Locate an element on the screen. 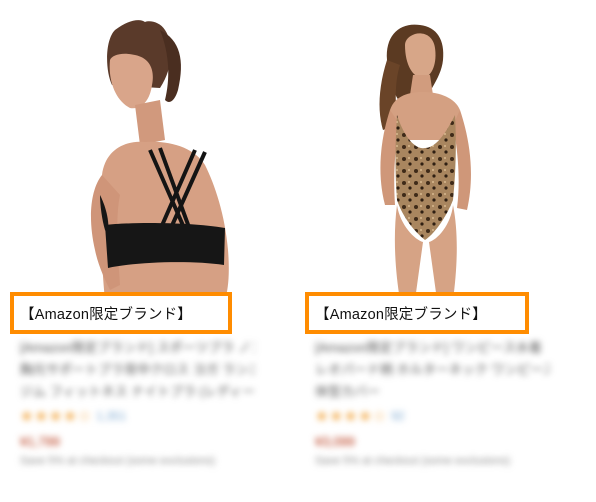 The width and height of the screenshot is (596, 502). title-line: [Amazon限定ブランド] スポーツブラ ノンワイヤー is located at coordinates (137, 347).